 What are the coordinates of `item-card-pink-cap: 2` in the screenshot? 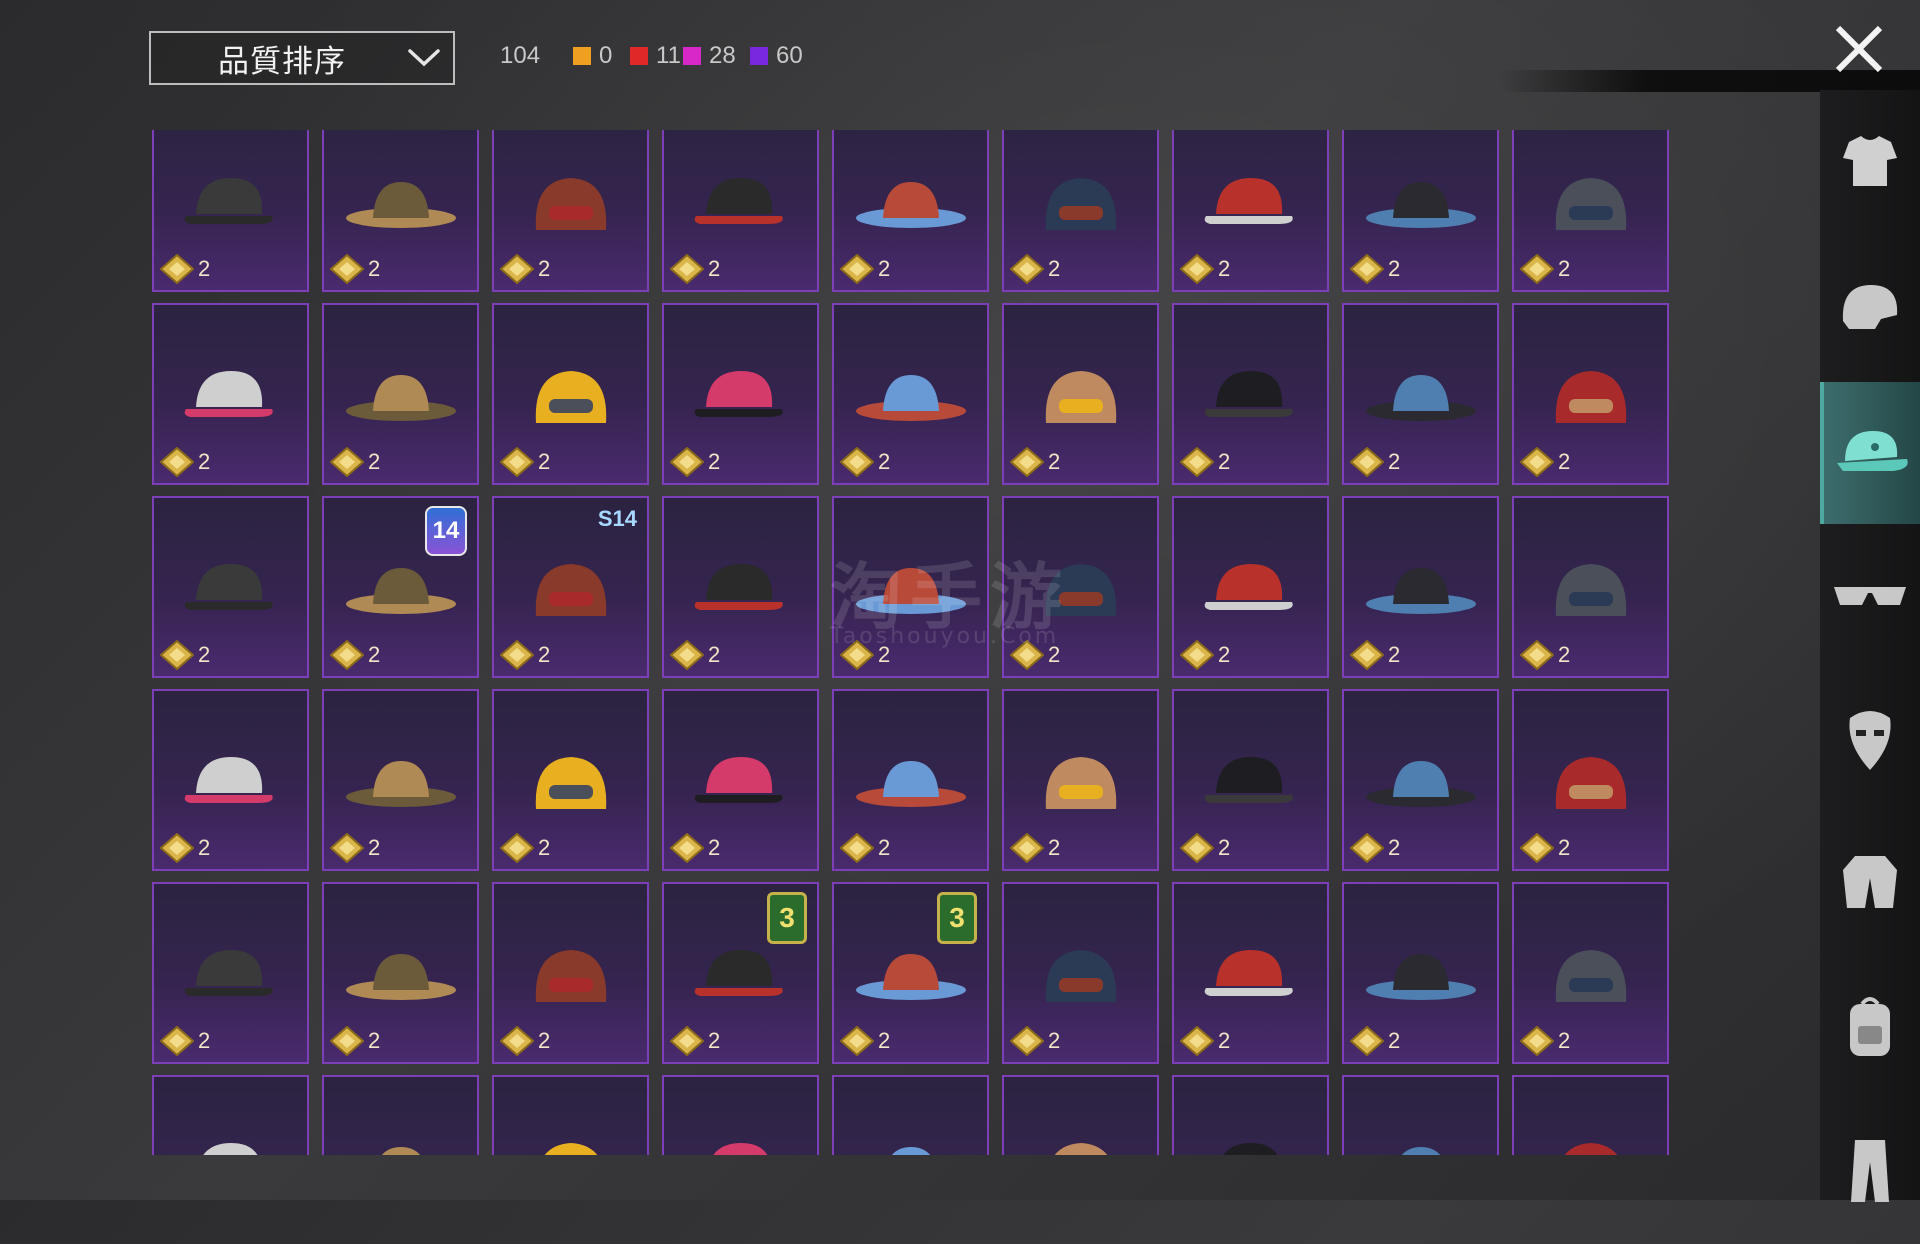 It's located at (740, 587).